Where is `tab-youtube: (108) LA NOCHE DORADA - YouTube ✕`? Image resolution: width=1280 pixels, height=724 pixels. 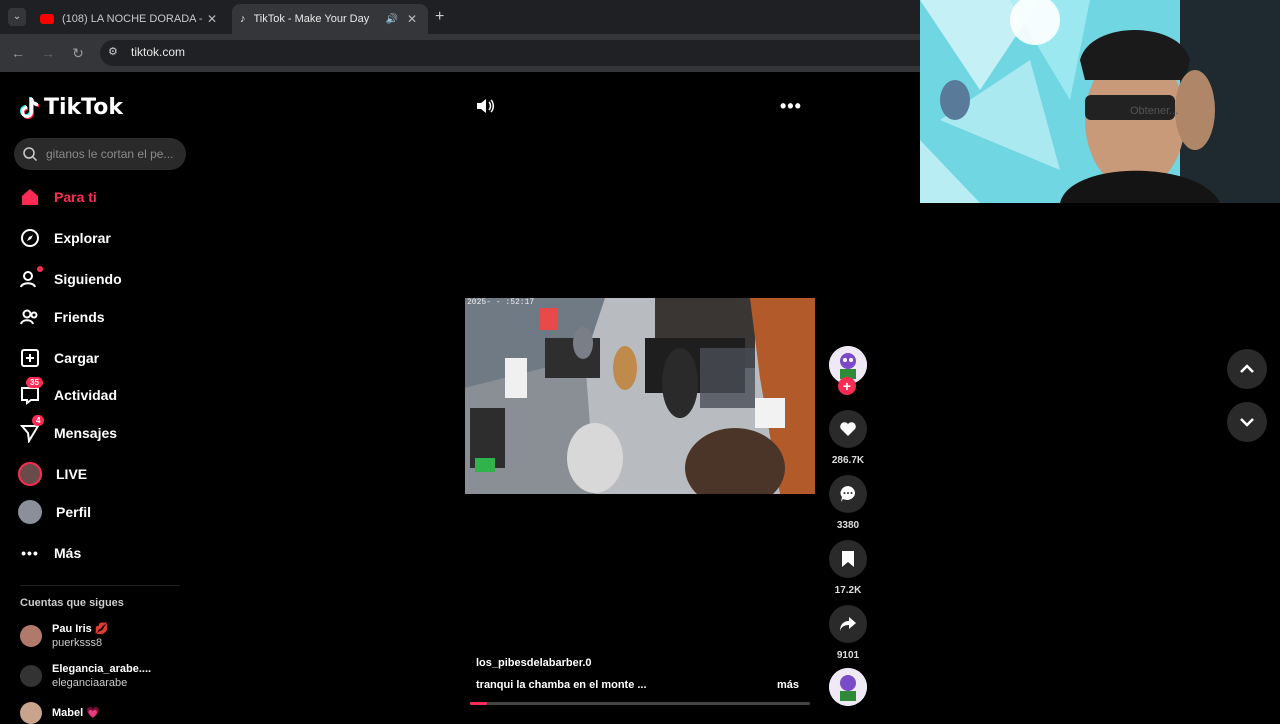 tab-youtube: (108) LA NOCHE DORADA - YouTube ✕ is located at coordinates (130, 19).